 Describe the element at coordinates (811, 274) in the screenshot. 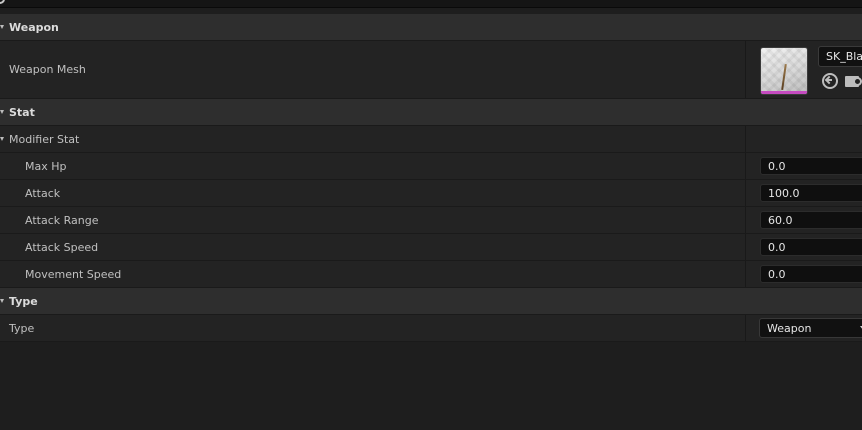

I see `movement-speed-input: 0.0` at that location.